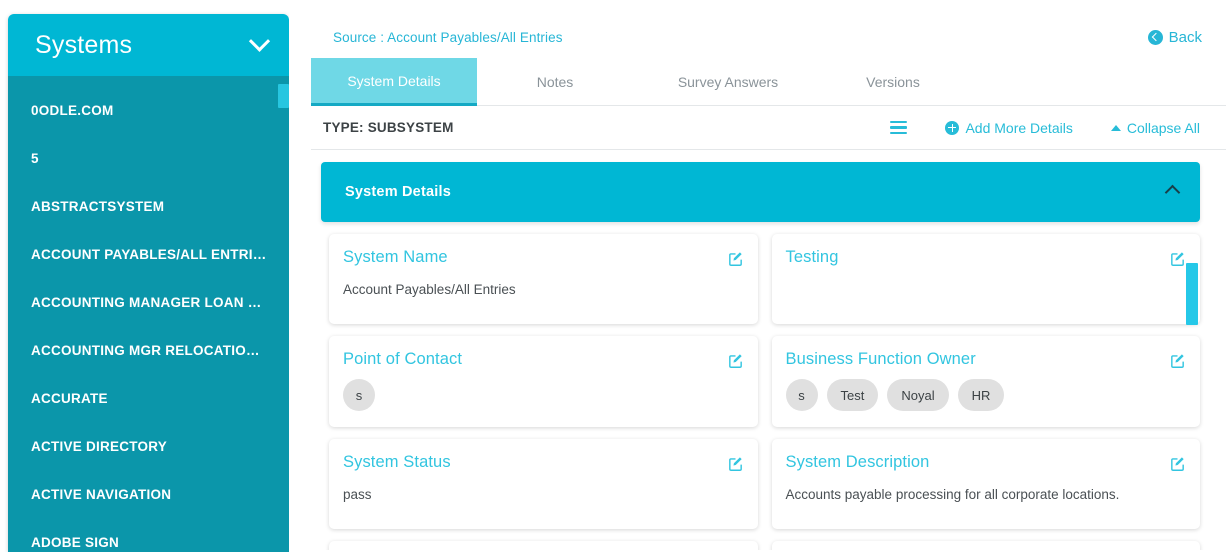 This screenshot has width=1226, height=552. I want to click on detail-card-title: System Description, so click(857, 462).